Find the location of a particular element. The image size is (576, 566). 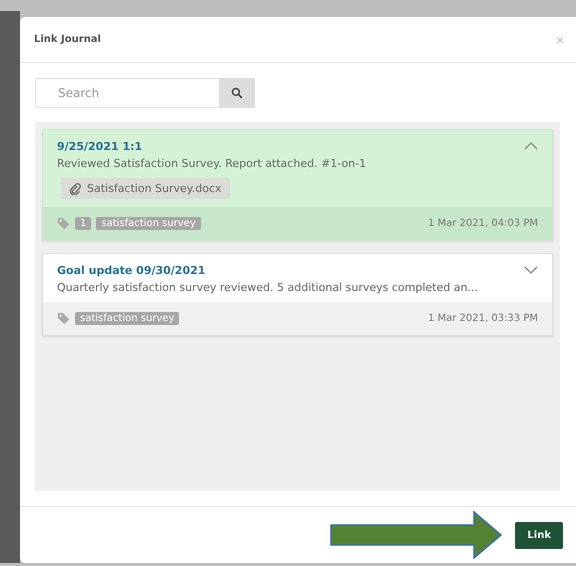

chevron-up-icon is located at coordinates (531, 146).